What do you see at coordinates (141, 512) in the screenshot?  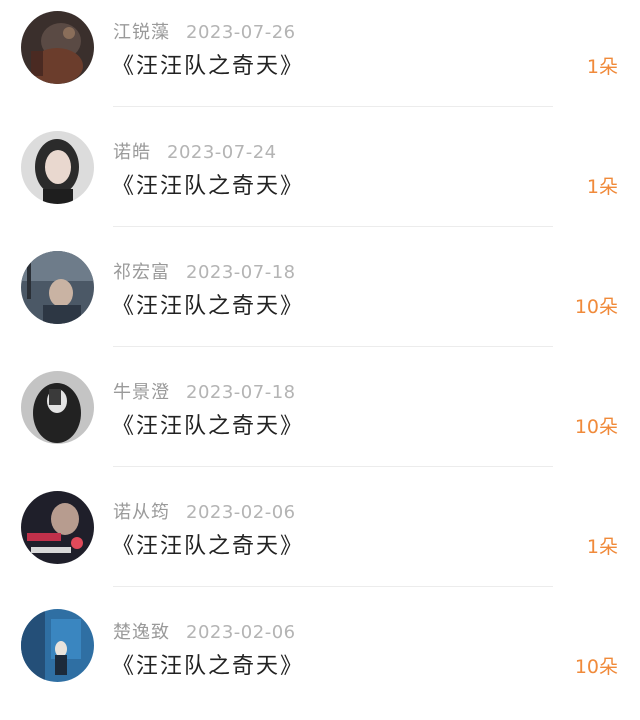 I see `sender-name: 诺从筠` at bounding box center [141, 512].